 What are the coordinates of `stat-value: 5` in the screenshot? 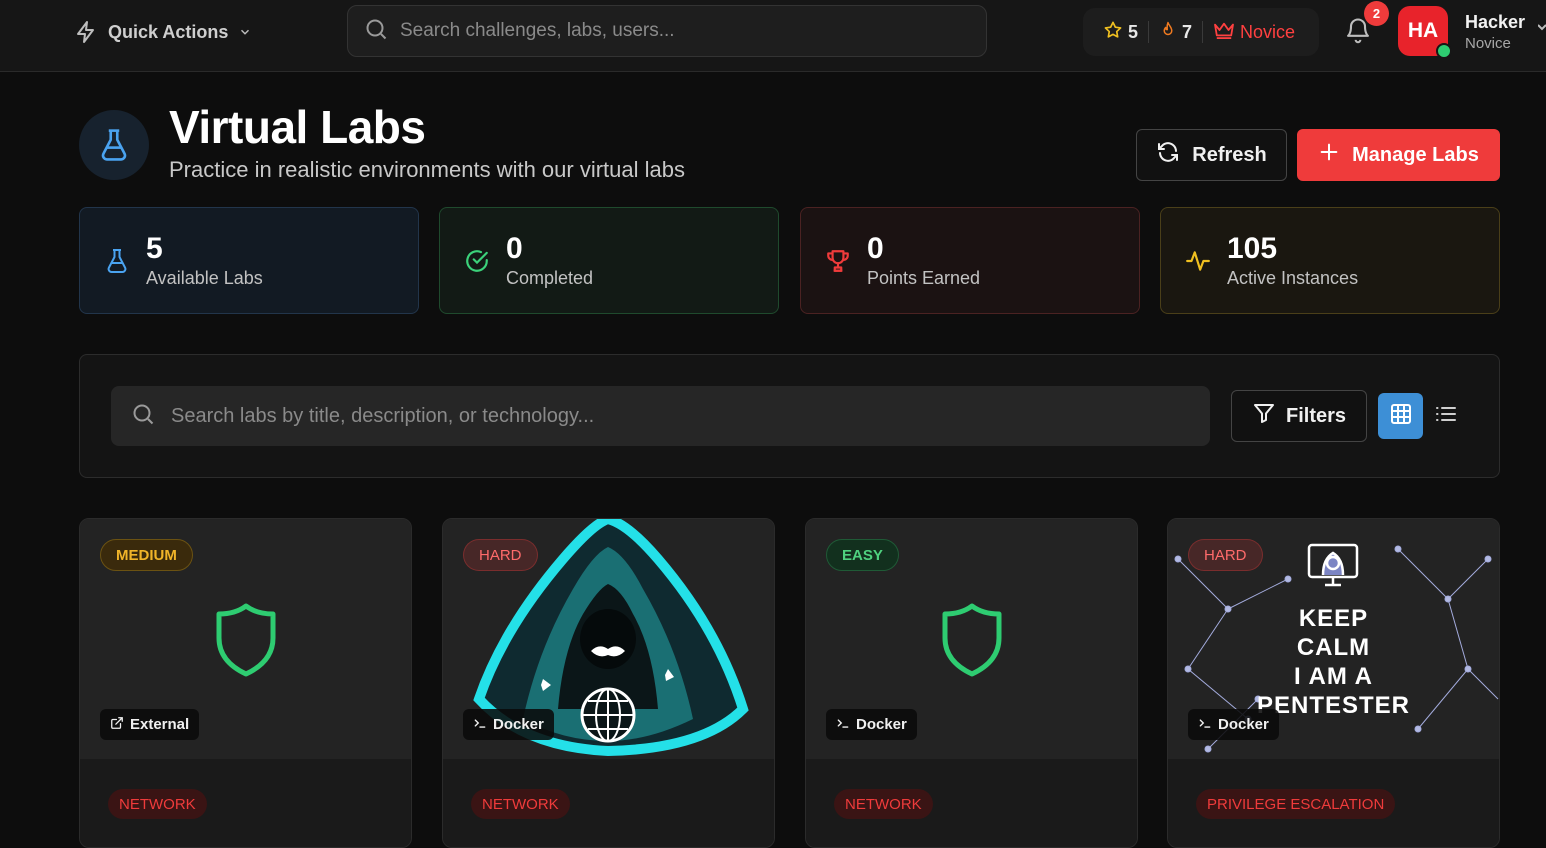 It's located at (154, 248).